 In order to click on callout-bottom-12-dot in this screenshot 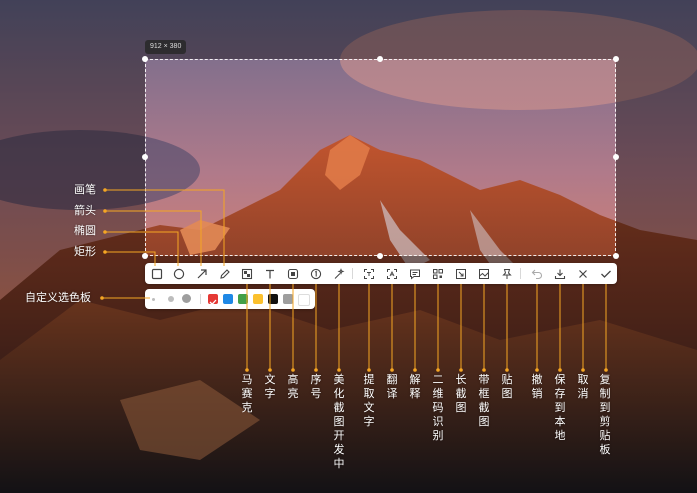, I will do `click(537, 370)`.